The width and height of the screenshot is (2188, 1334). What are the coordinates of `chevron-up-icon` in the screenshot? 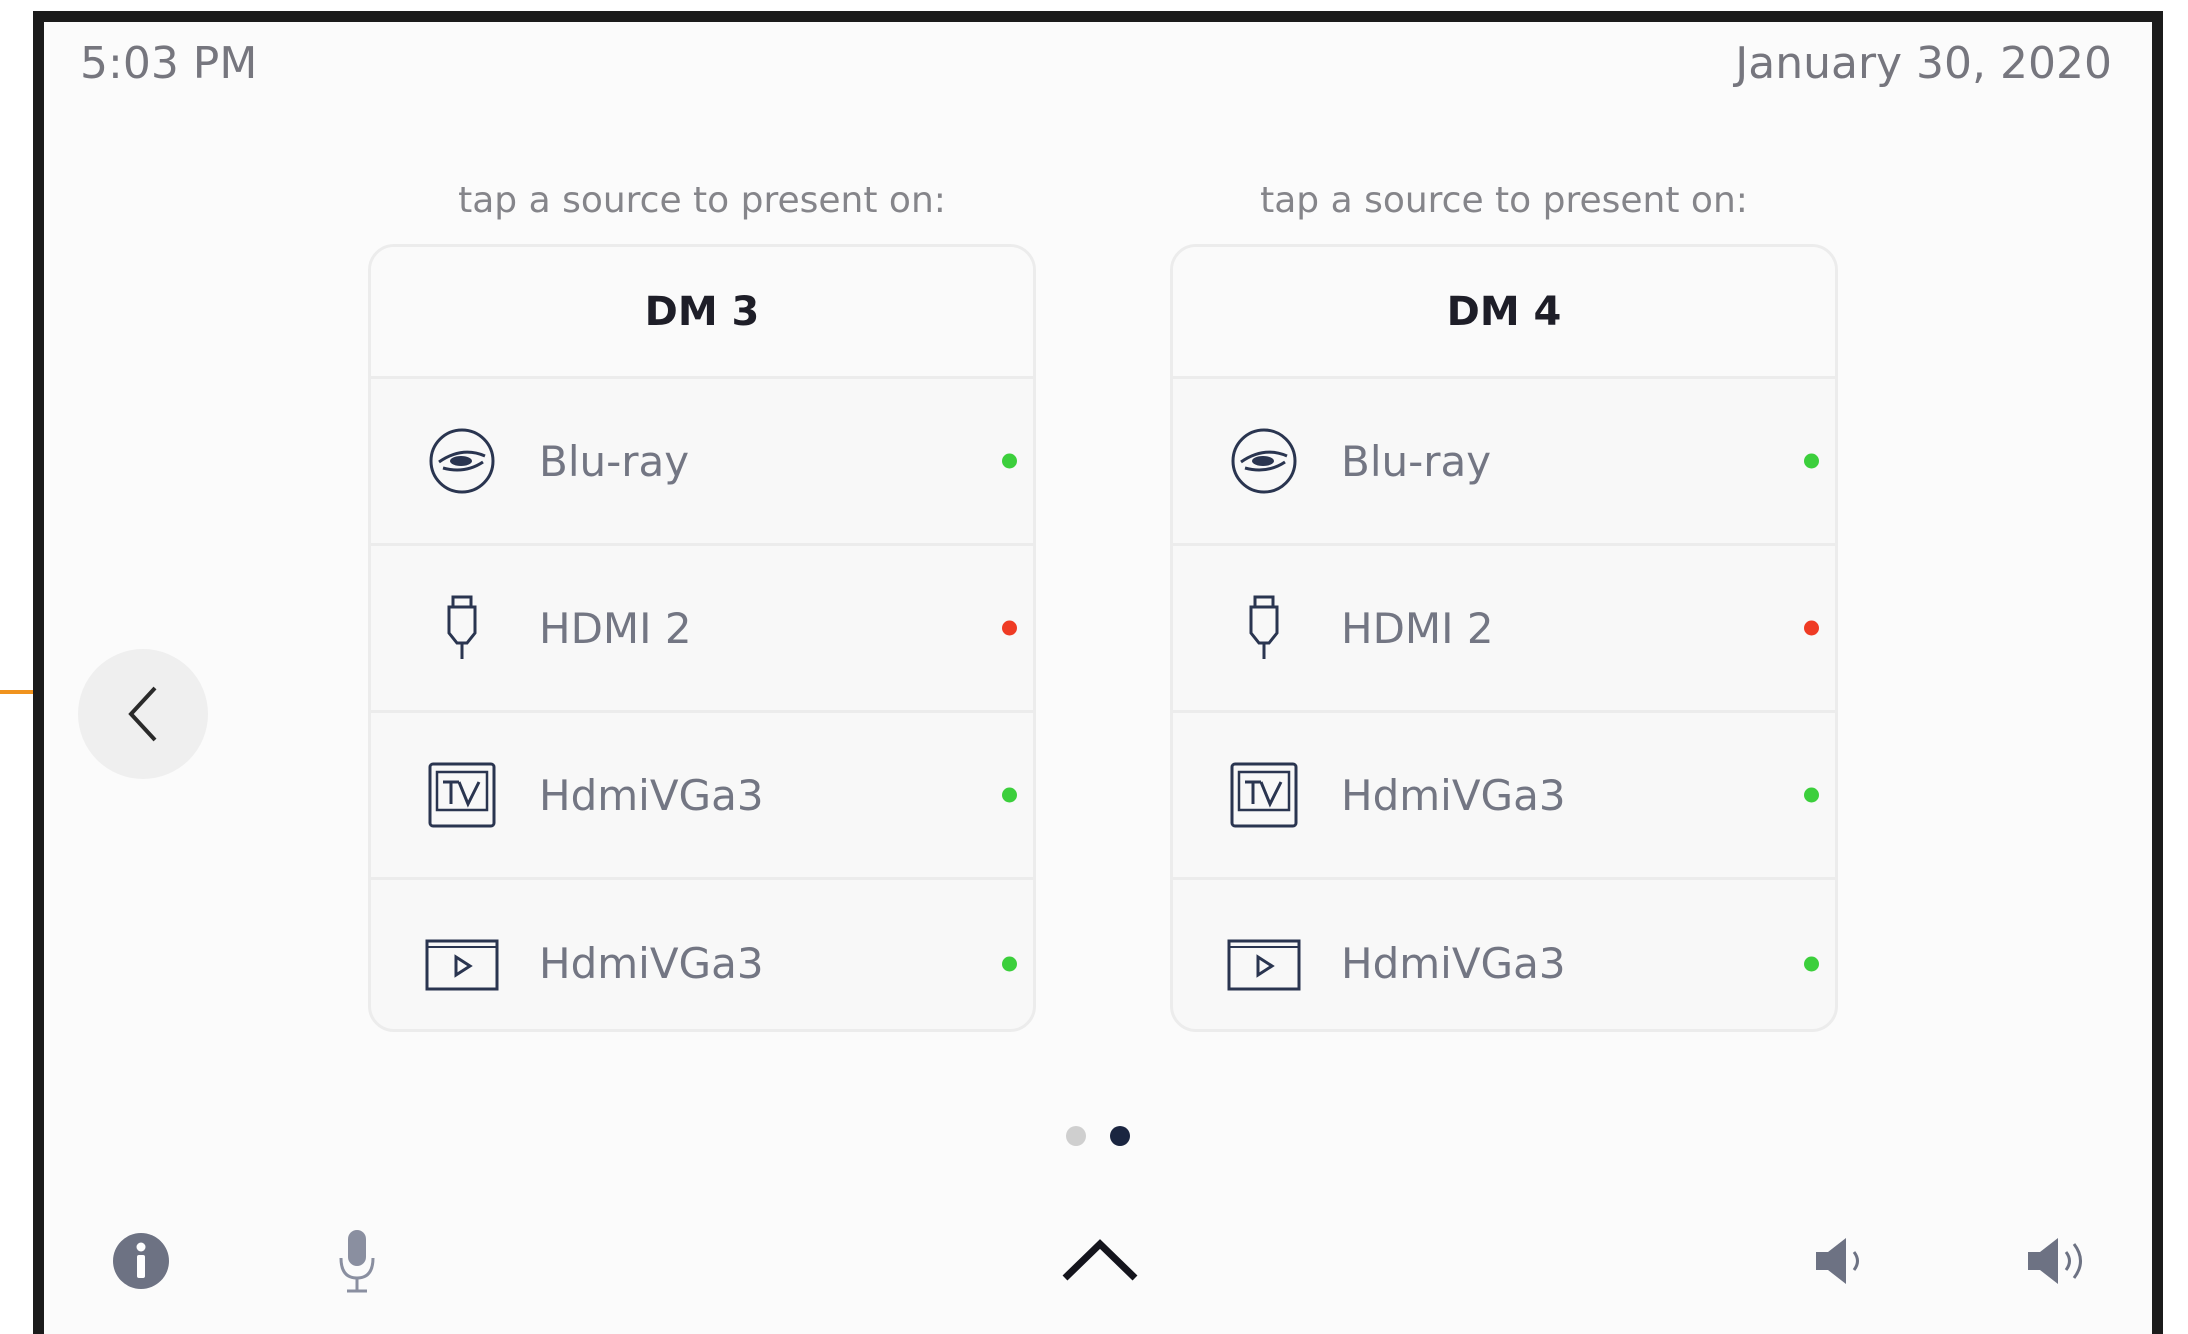 It's located at (1100, 1259).